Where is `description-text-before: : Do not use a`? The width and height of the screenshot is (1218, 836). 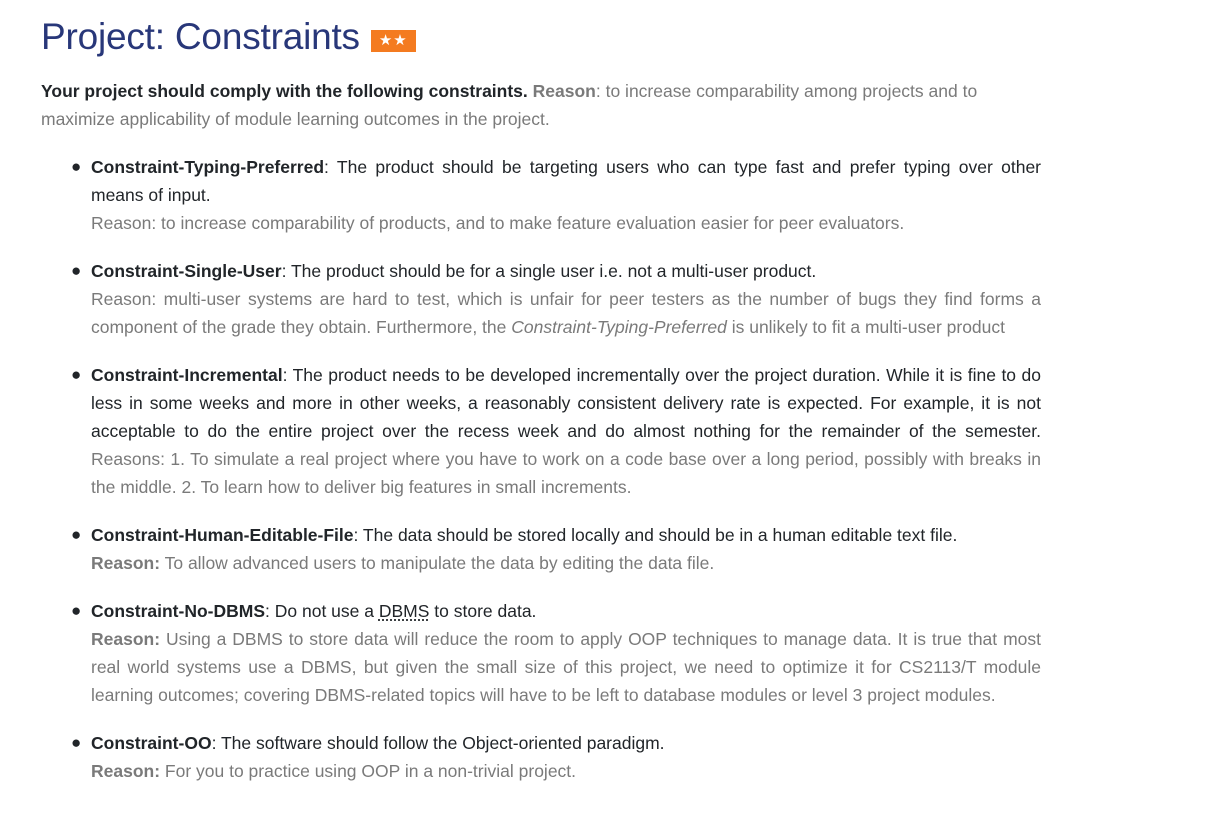
description-text-before: : Do not use a is located at coordinates (322, 611).